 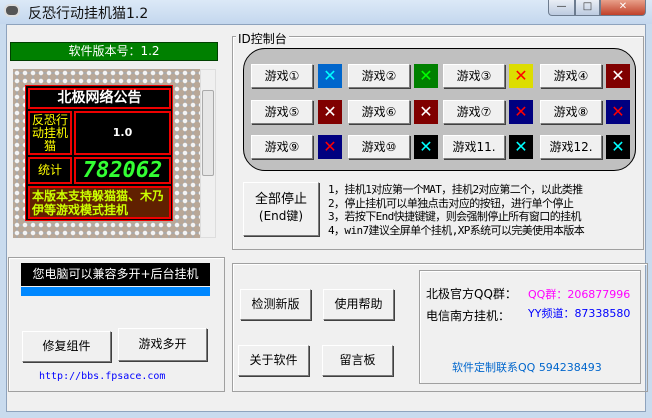 I want to click on game-button-6: 游戏⑥, so click(x=379, y=112).